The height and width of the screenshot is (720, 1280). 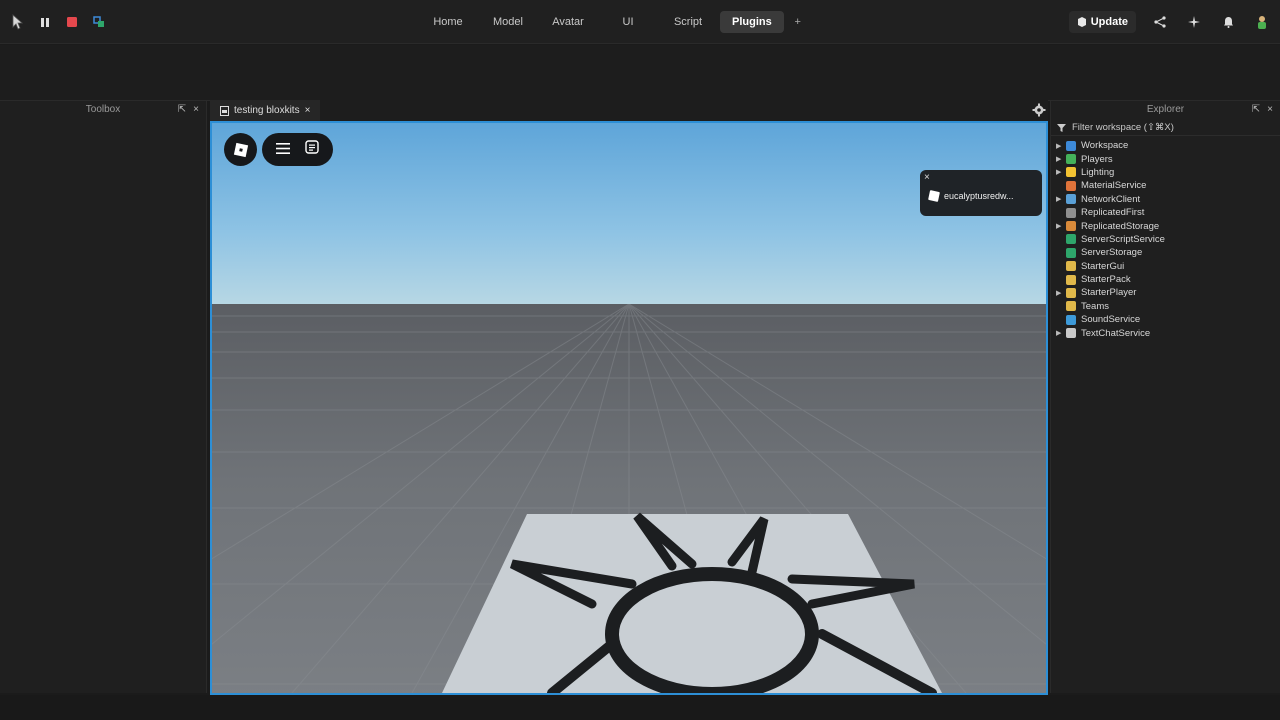 What do you see at coordinates (927, 177) in the screenshot?
I see `close-toast-icon: ×` at bounding box center [927, 177].